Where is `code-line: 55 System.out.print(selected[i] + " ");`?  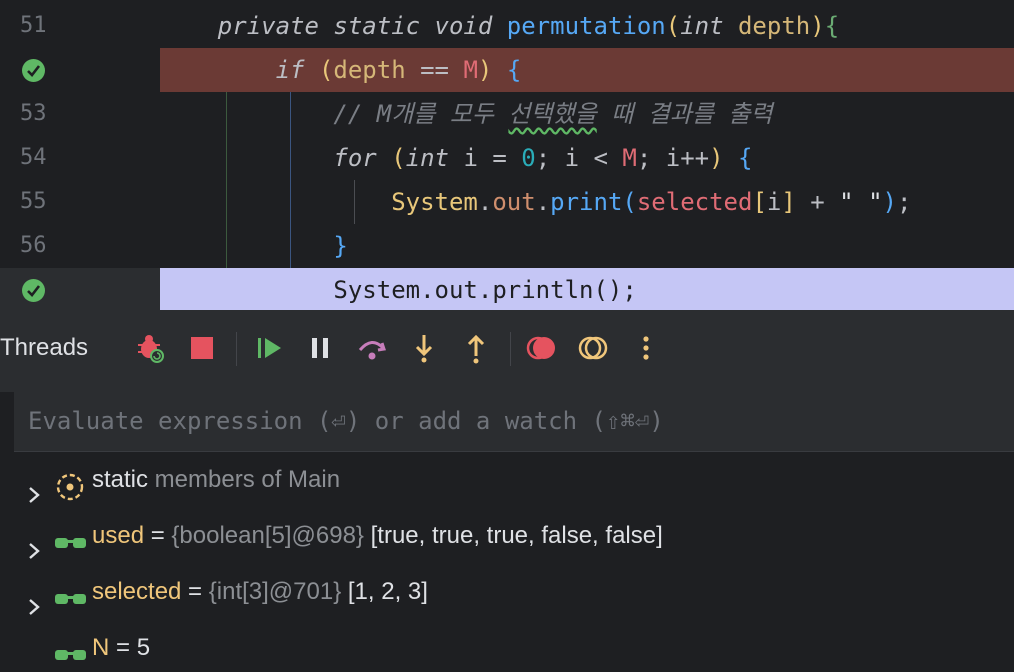
code-line: 55 System.out.print(selected[i] + " "); is located at coordinates (507, 202).